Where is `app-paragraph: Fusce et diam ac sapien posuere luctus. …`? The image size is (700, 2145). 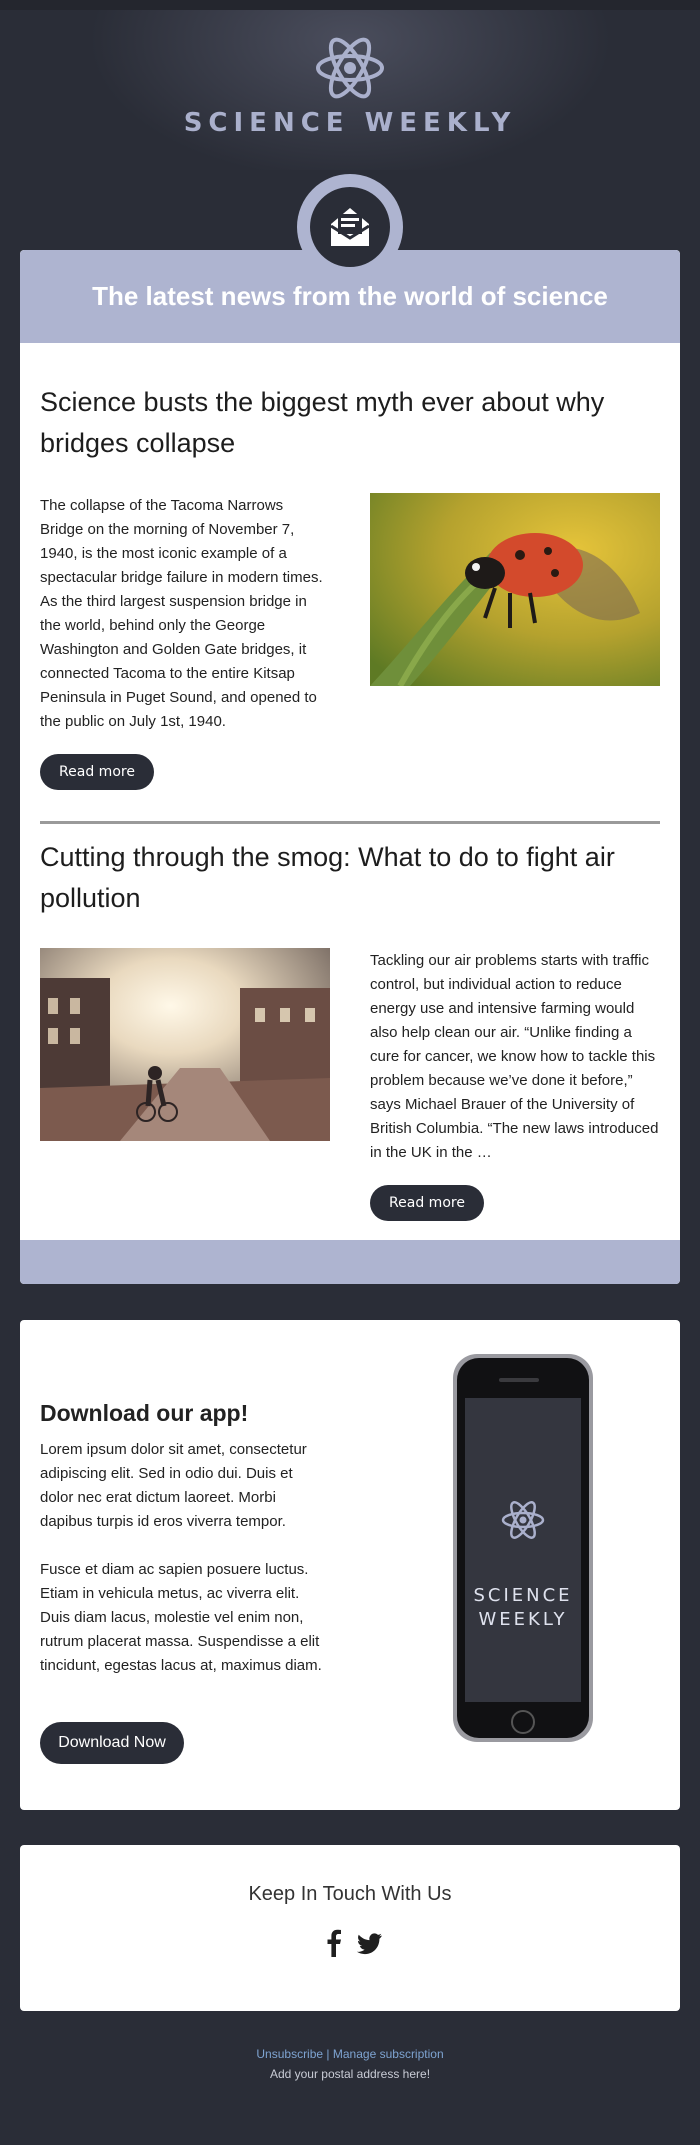 app-paragraph: Fusce et diam ac sapien posuere luctus. … is located at coordinates (181, 1617).